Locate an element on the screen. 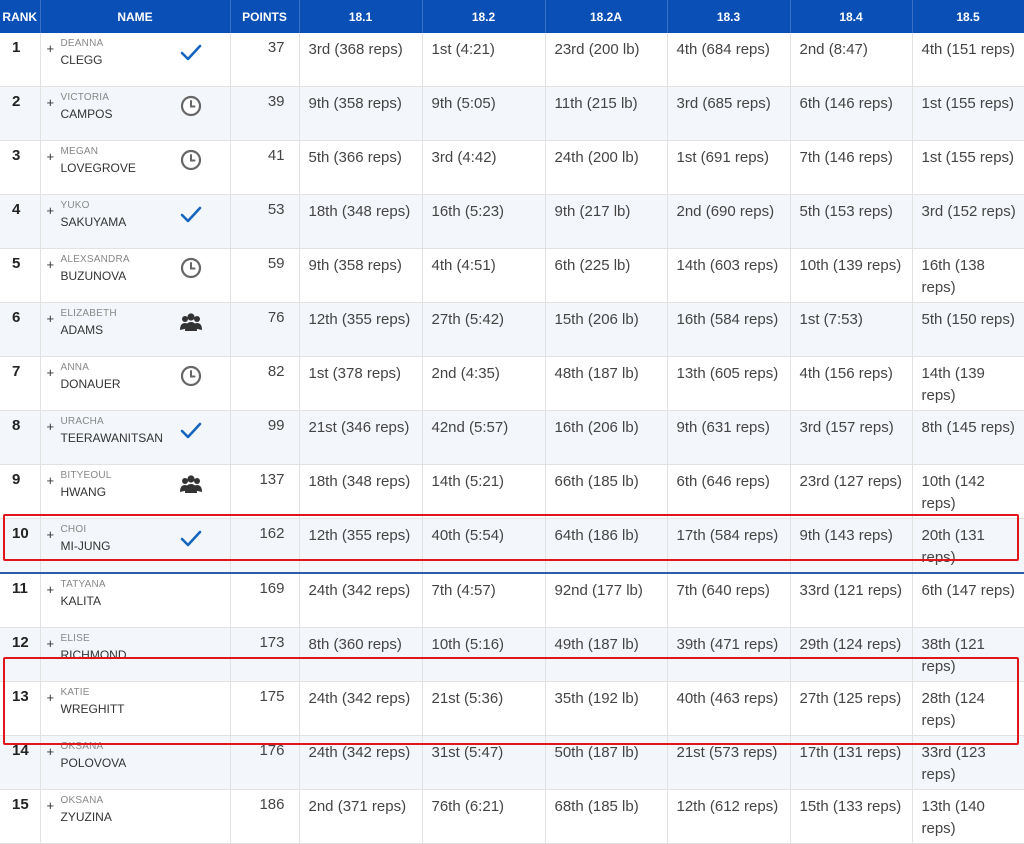  event-score-cell: 4th (4:51) is located at coordinates (484, 275).